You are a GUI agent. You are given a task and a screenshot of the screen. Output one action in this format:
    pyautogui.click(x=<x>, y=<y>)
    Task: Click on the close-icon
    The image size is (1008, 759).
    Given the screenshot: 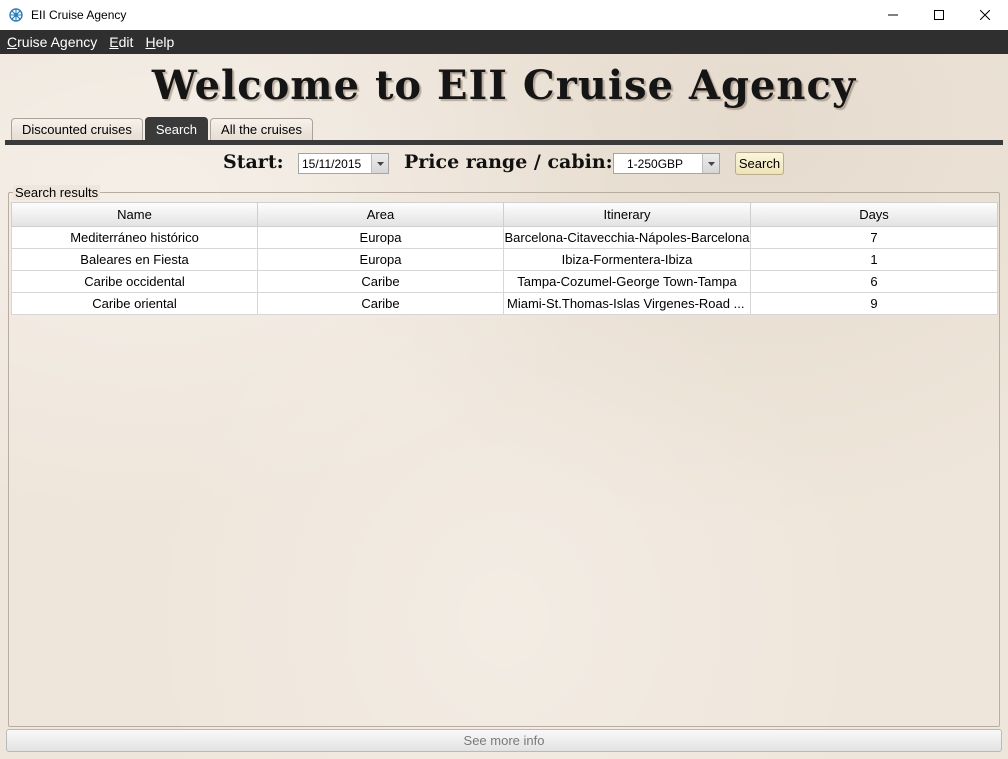 What is the action you would take?
    pyautogui.click(x=985, y=15)
    